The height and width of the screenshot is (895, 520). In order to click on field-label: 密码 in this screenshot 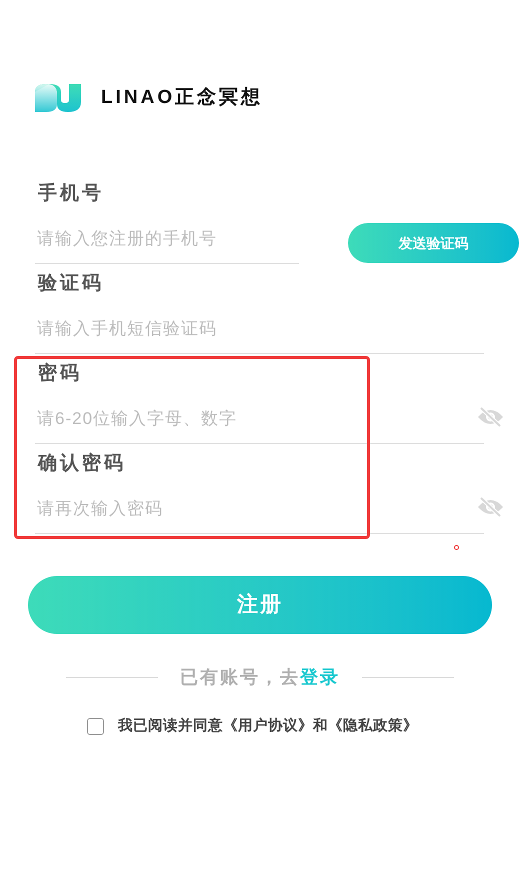, I will do `click(60, 374)`.